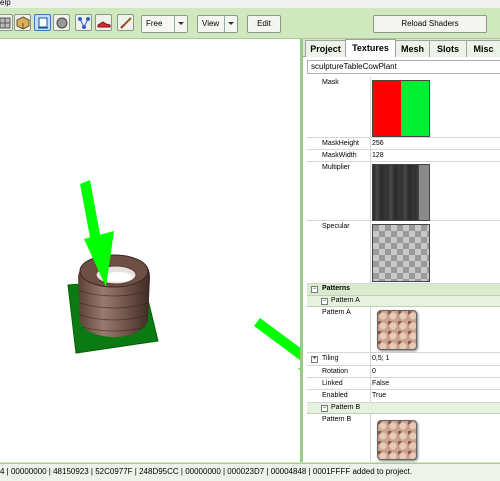  I want to click on tab-textures: Textures, so click(370, 48).